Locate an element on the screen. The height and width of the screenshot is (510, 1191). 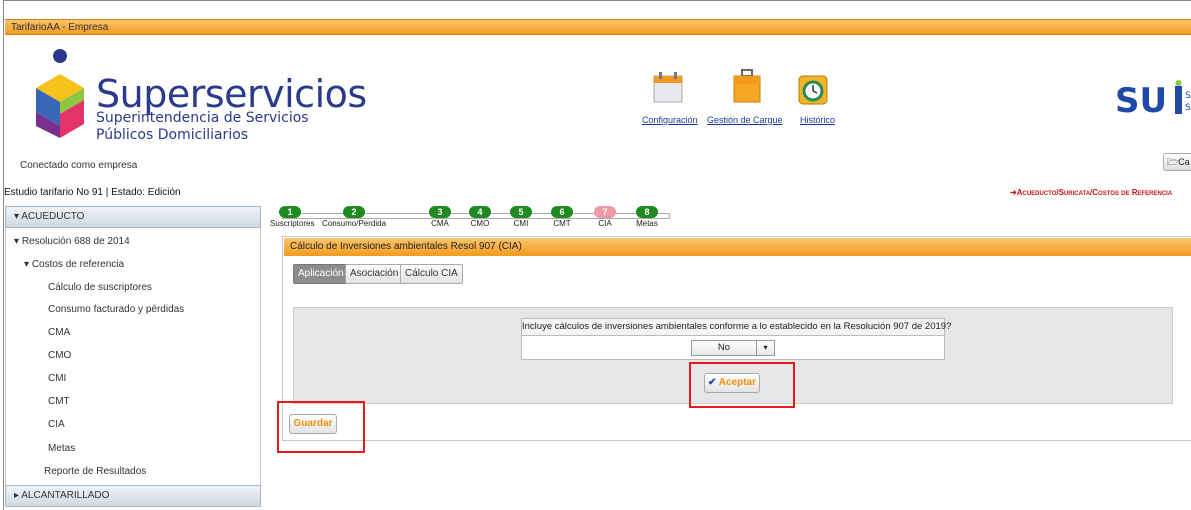
select-value: No is located at coordinates (724, 347).